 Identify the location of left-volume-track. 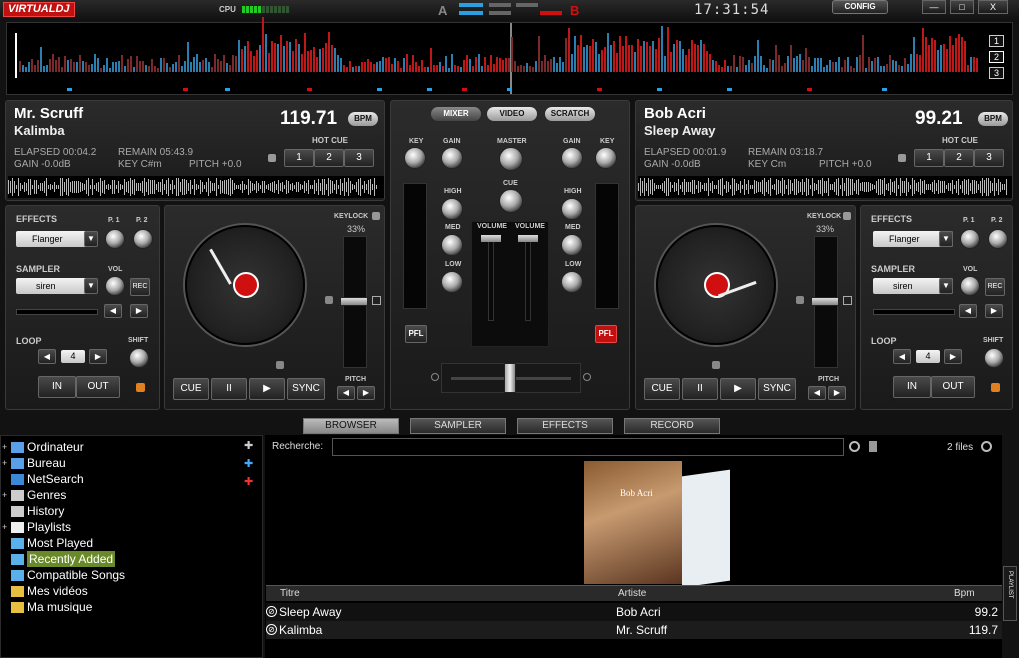
(491, 280).